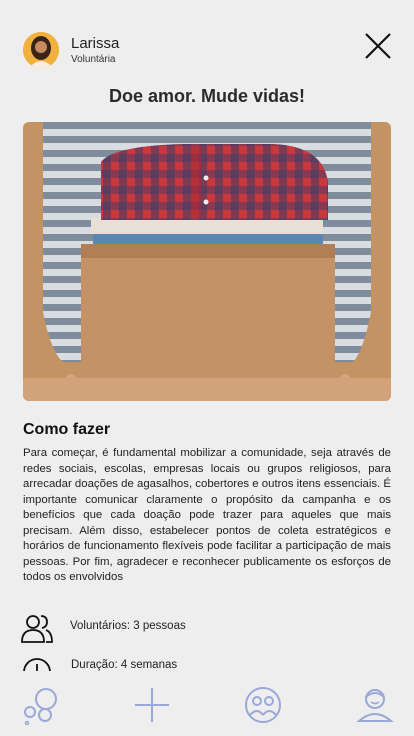  I want to click on nav-add, so click(152, 705).